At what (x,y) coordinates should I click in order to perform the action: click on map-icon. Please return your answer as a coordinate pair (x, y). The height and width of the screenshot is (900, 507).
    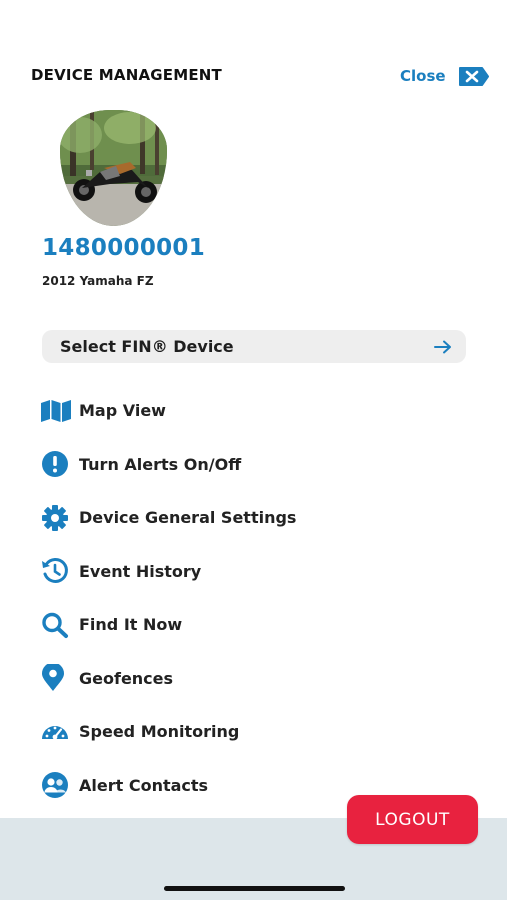
    Looking at the image, I should click on (56, 411).